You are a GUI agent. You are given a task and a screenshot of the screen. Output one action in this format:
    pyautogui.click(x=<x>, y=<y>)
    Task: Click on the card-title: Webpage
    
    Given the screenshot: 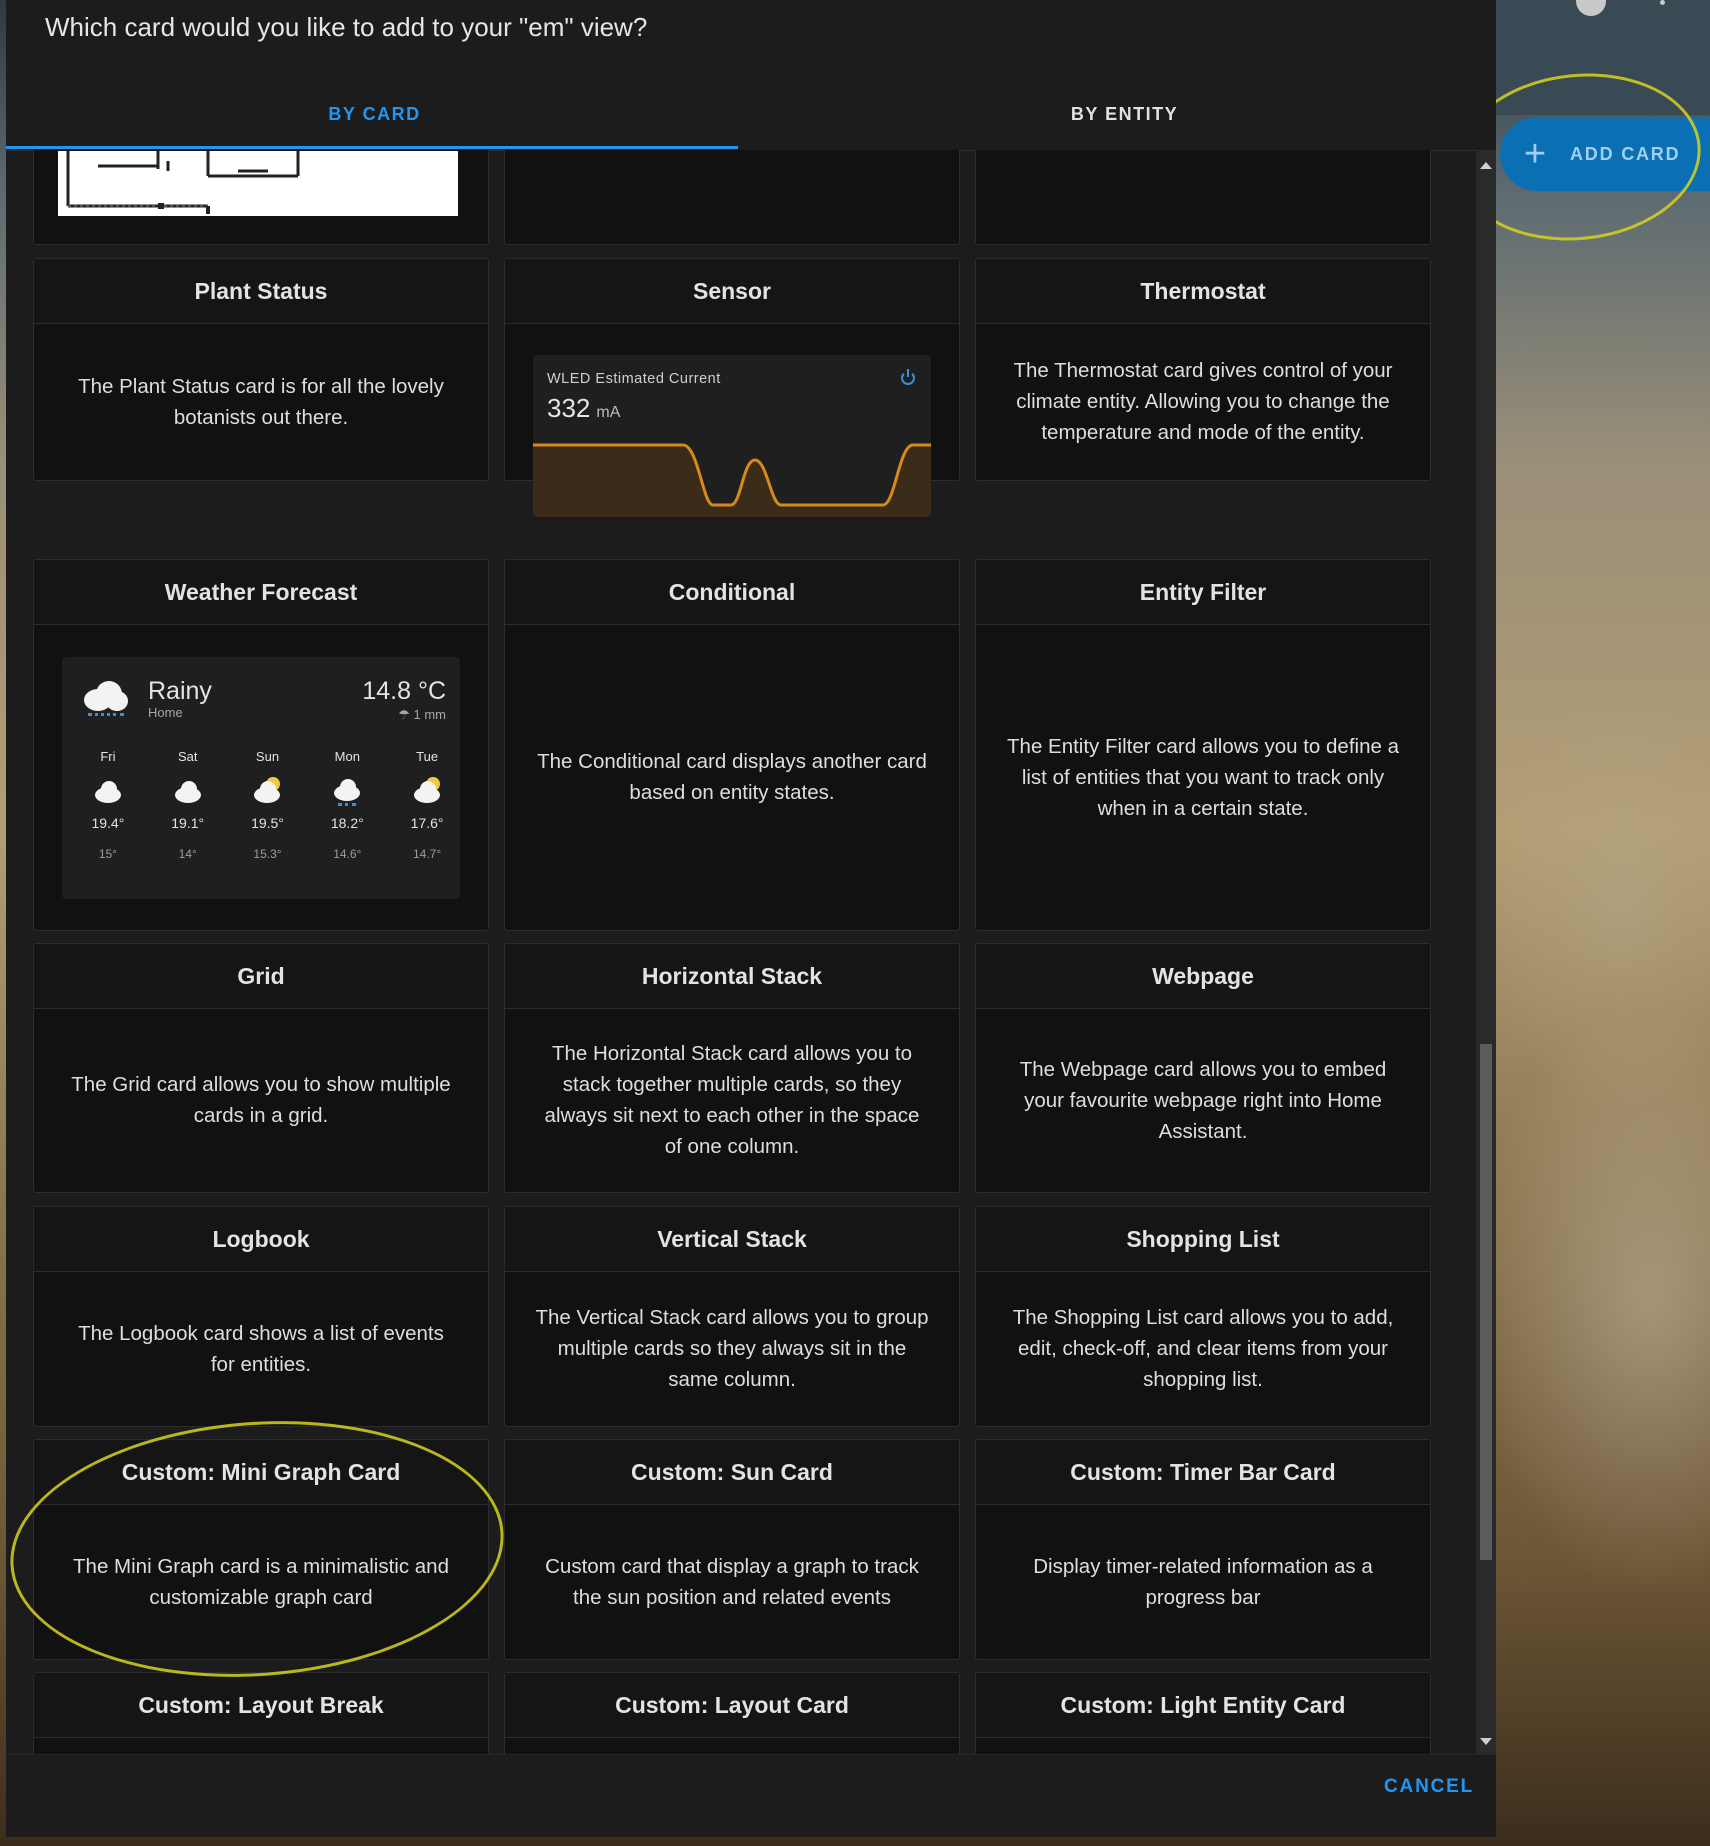 What is the action you would take?
    pyautogui.click(x=1203, y=976)
    